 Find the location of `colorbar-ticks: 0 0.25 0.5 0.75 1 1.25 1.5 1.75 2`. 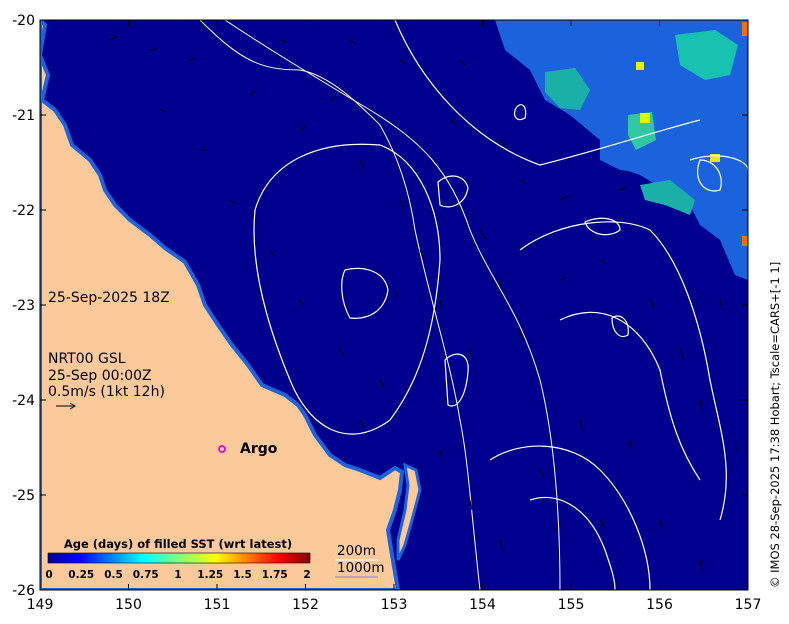

colorbar-ticks: 0 0.25 0.5 0.75 1 1.25 1.5 1.75 2 is located at coordinates (177, 575).